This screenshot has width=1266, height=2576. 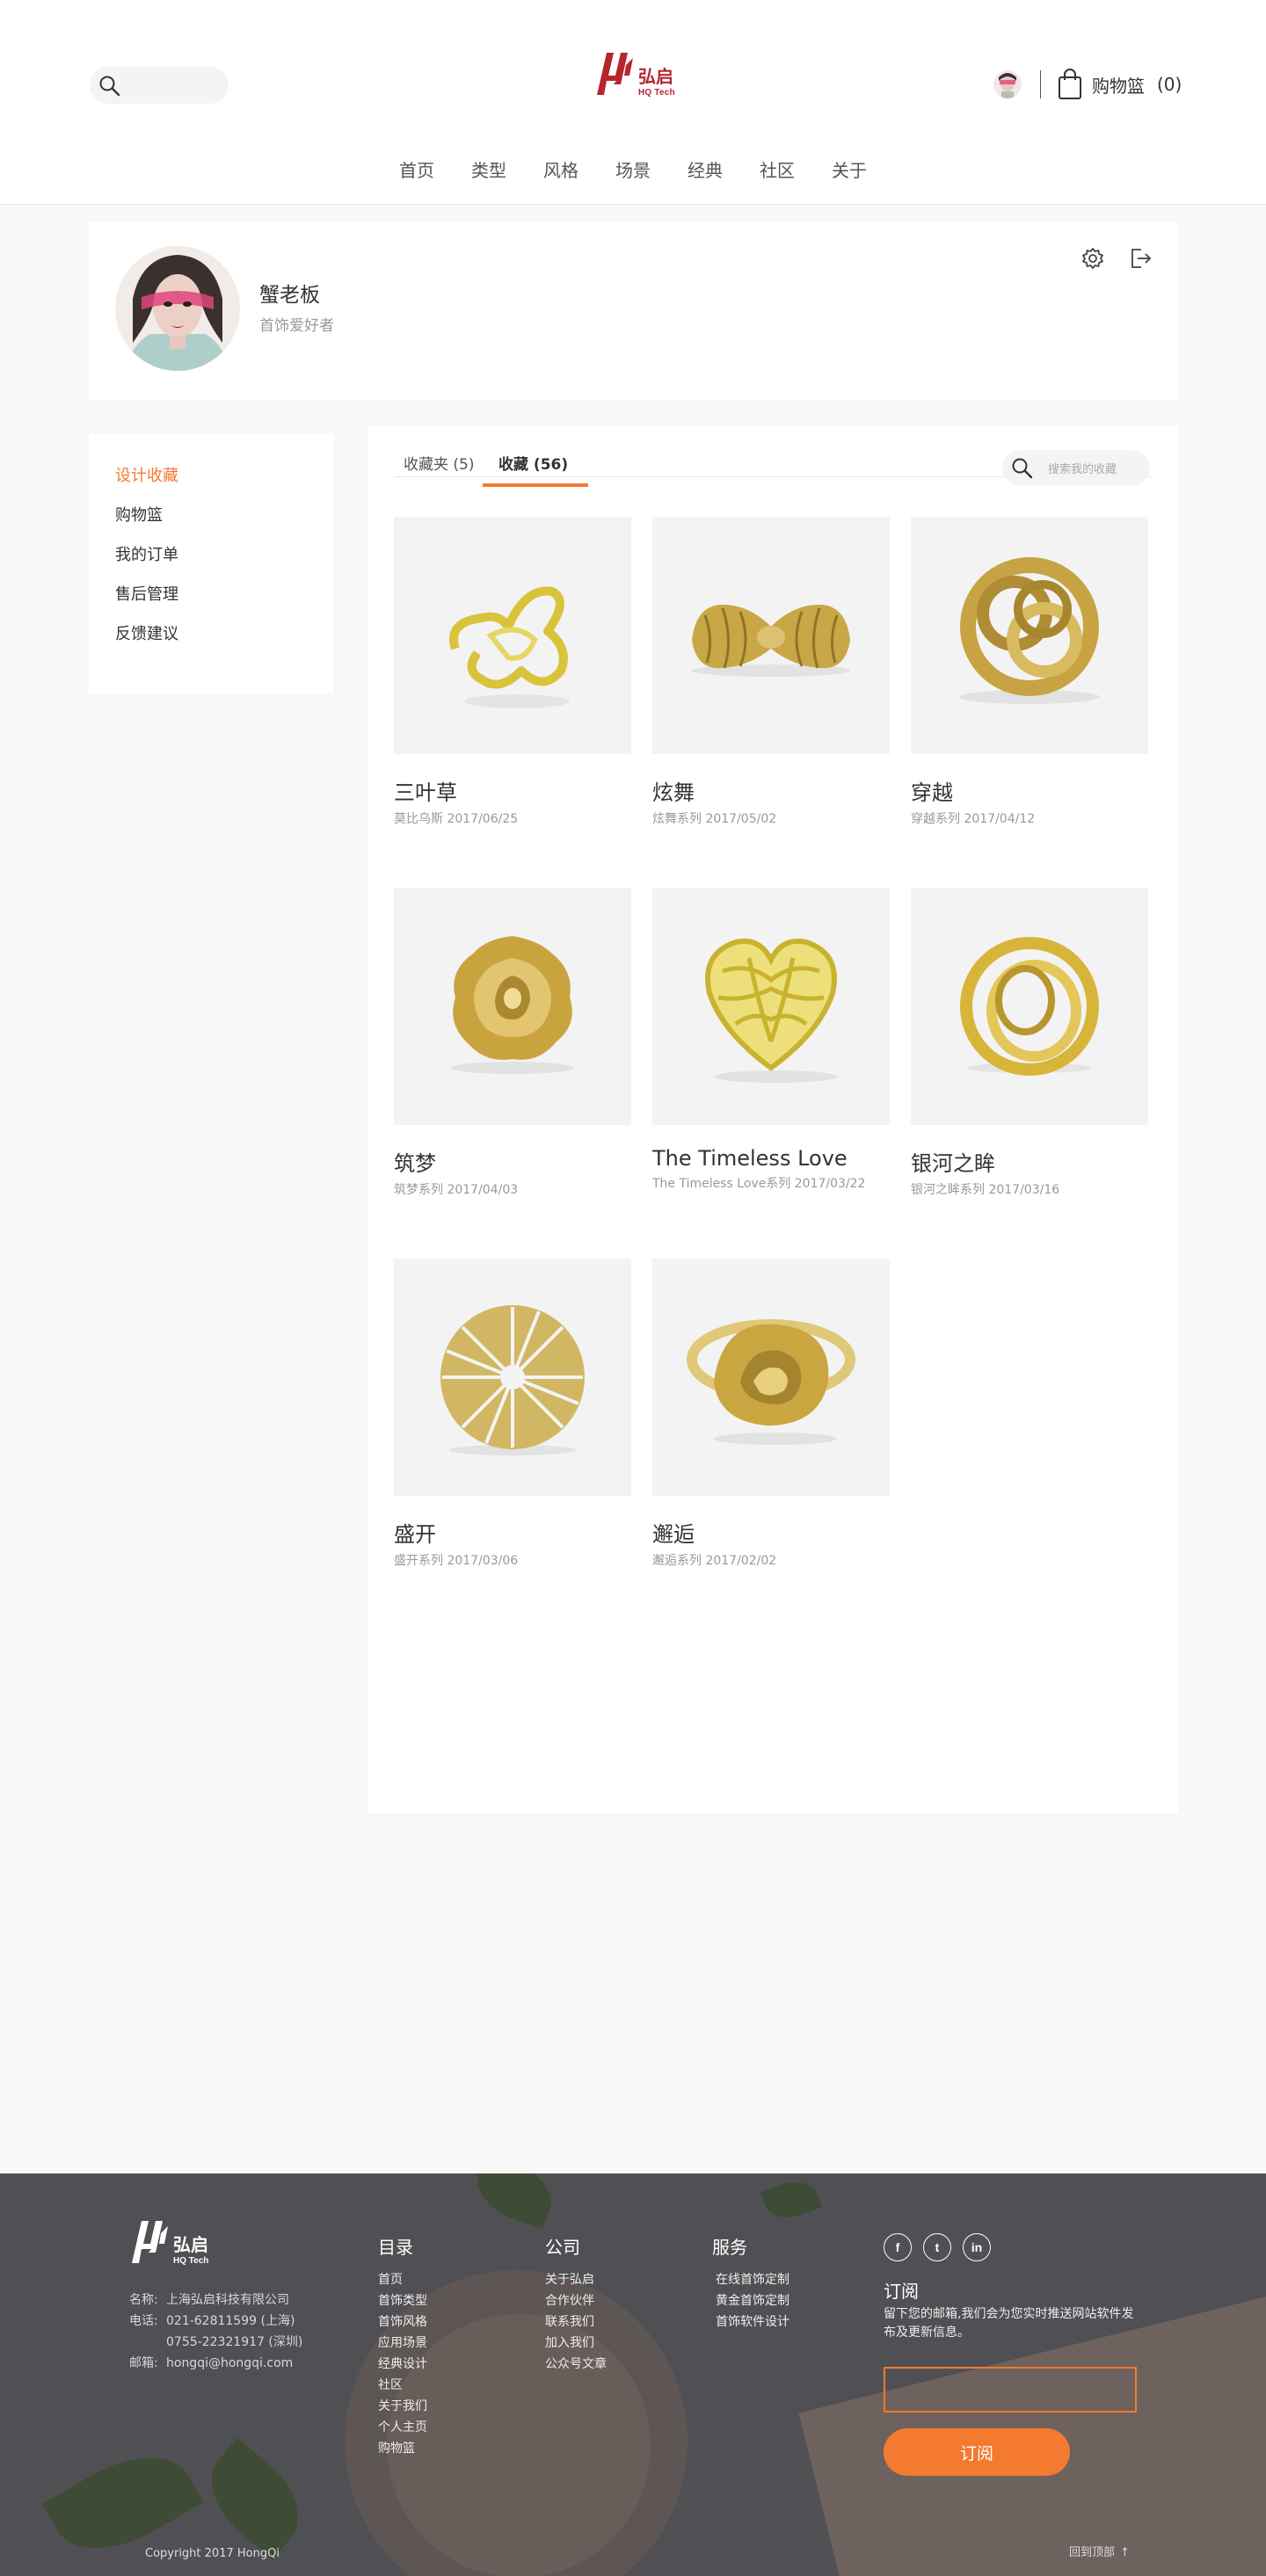 I want to click on logout-button, so click(x=1140, y=258).